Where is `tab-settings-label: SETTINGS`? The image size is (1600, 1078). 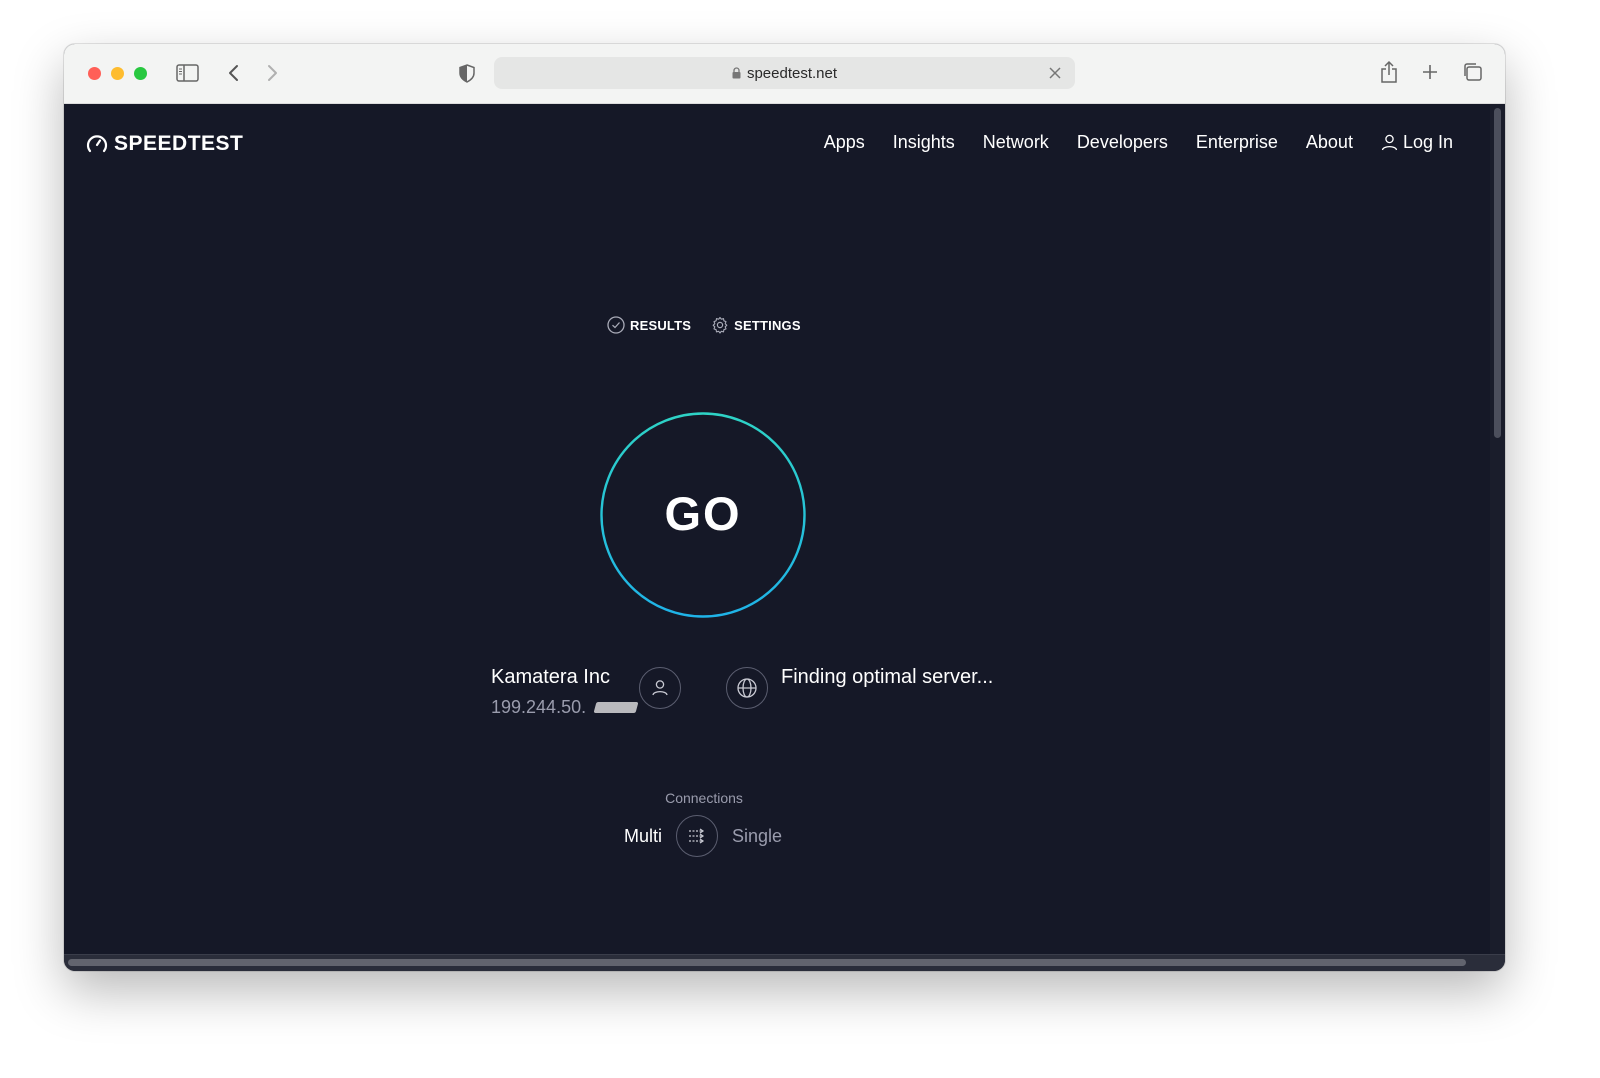 tab-settings-label: SETTINGS is located at coordinates (767, 325).